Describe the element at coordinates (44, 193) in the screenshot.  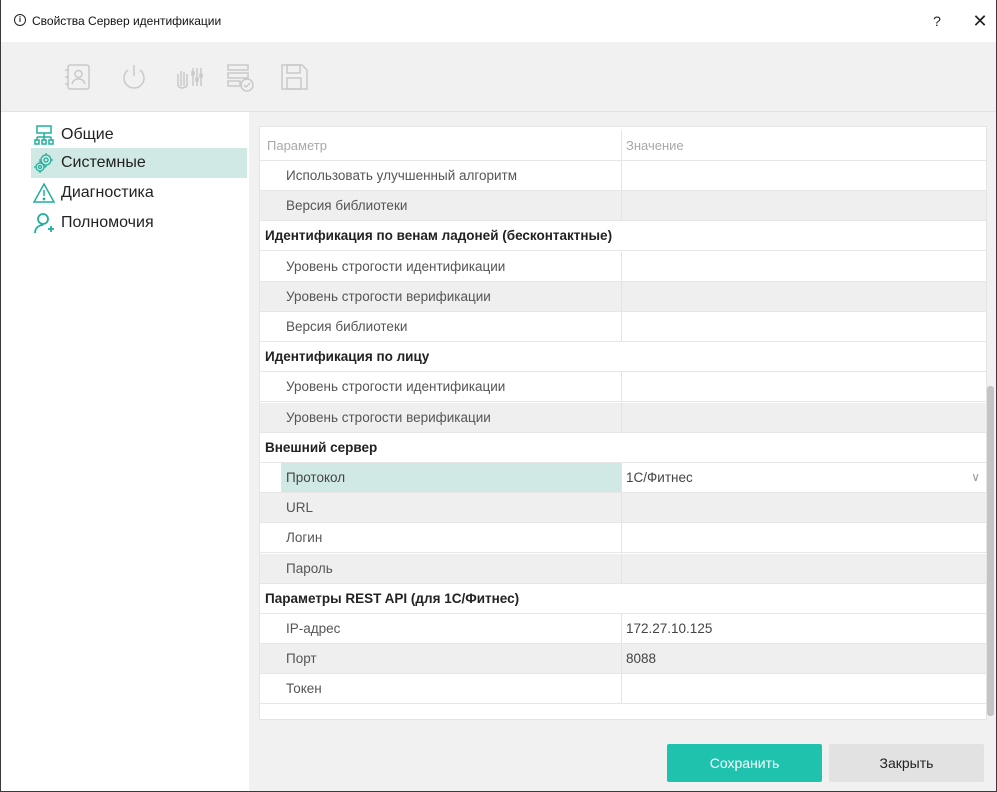
I see `warning-icon` at that location.